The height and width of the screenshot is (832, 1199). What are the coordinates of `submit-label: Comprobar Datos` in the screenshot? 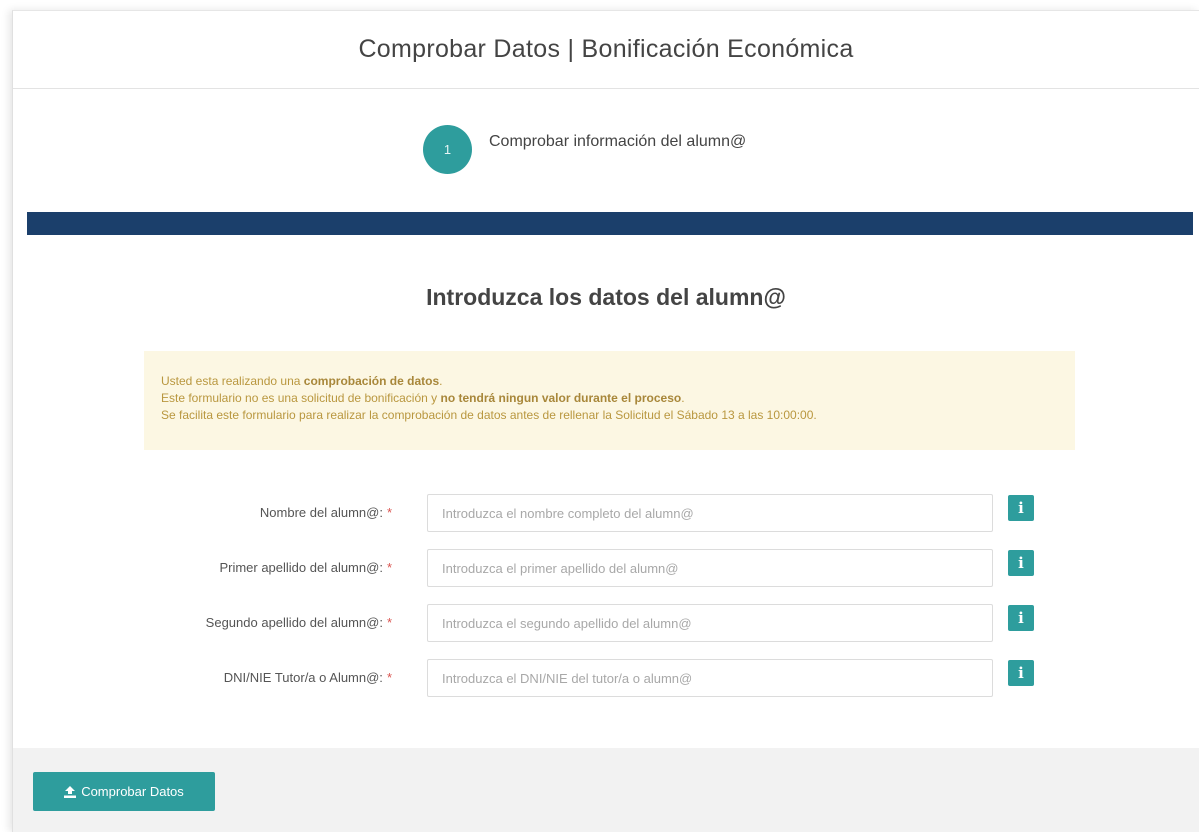 It's located at (132, 791).